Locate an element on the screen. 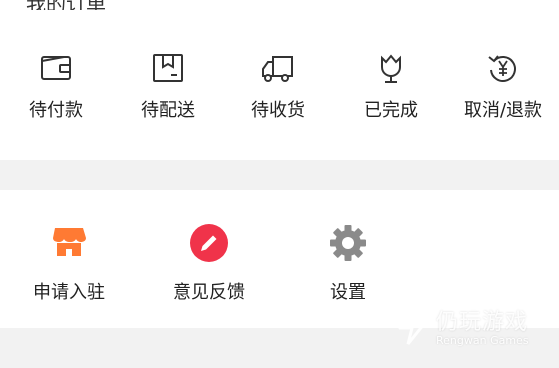 This screenshot has height=368, width=559. pencil-icon is located at coordinates (209, 243).